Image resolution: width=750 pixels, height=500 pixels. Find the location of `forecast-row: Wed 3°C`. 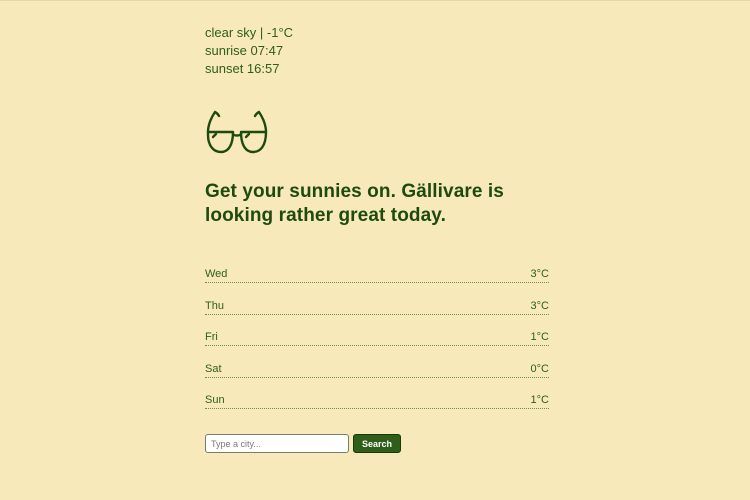

forecast-row: Wed 3°C is located at coordinates (377, 272).